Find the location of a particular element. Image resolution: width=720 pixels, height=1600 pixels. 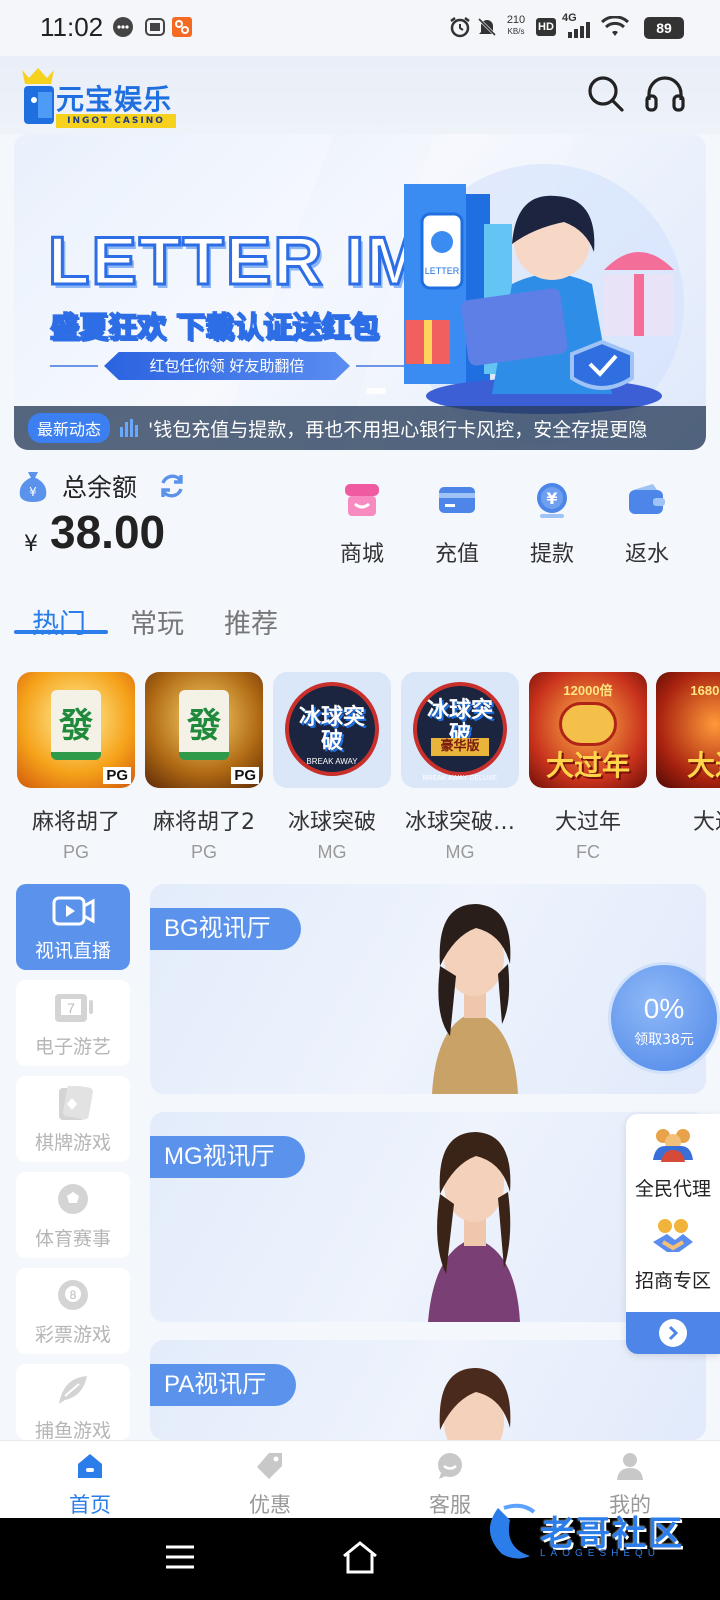

withdraw-button: ¥ 提款 is located at coordinates (552, 523).